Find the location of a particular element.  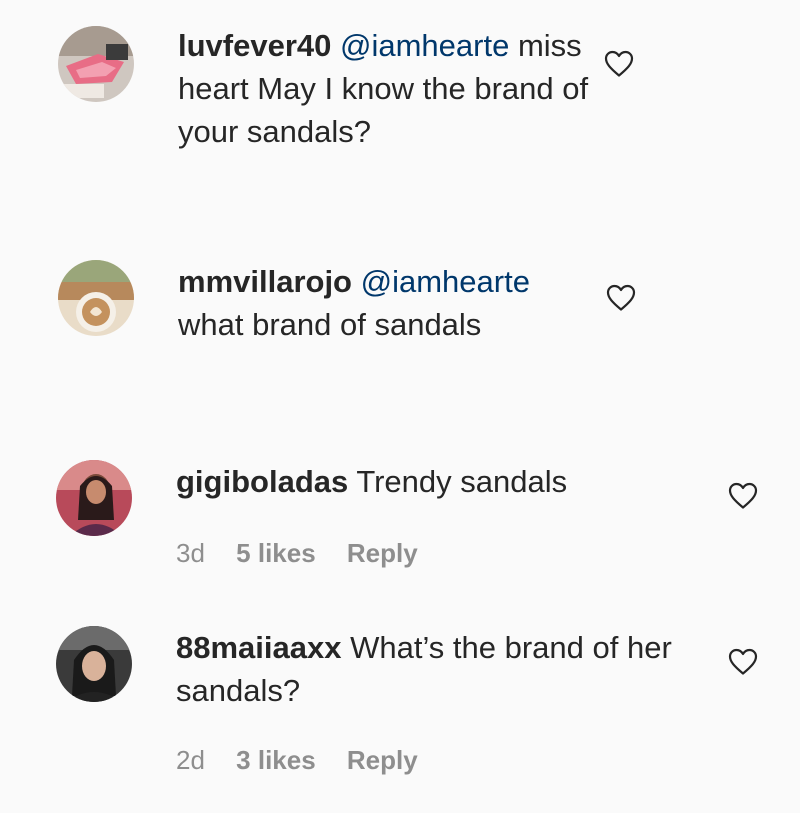

comment-username: 88maiiaaxx is located at coordinates (258, 647).